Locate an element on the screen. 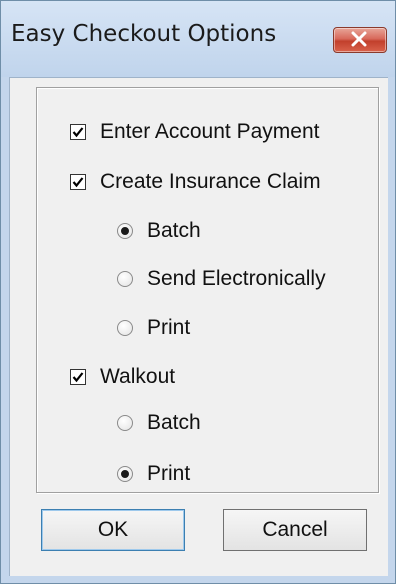  close-button is located at coordinates (360, 40).